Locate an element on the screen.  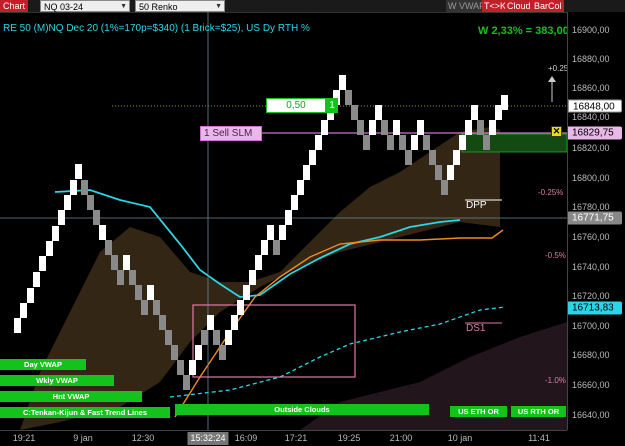
price-tick: 16700,00 is located at coordinates (591, 326).